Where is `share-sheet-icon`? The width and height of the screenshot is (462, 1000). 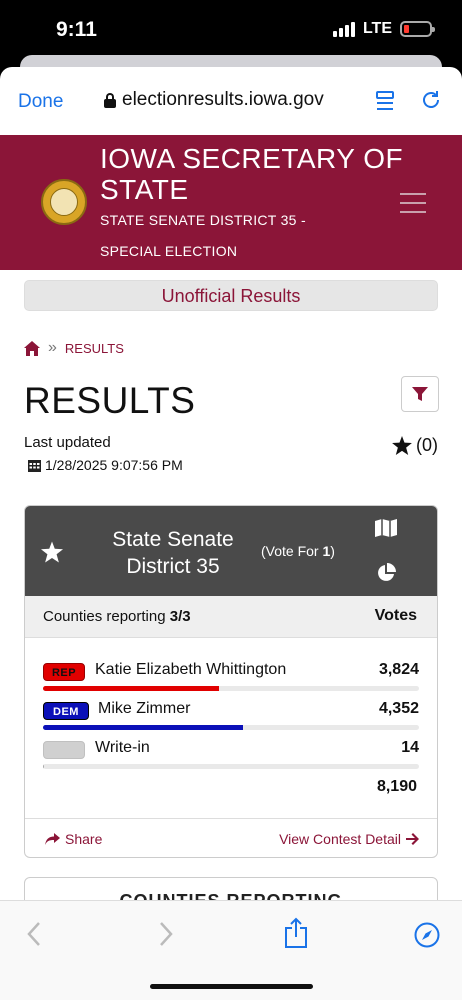 share-sheet-icon is located at coordinates (296, 933).